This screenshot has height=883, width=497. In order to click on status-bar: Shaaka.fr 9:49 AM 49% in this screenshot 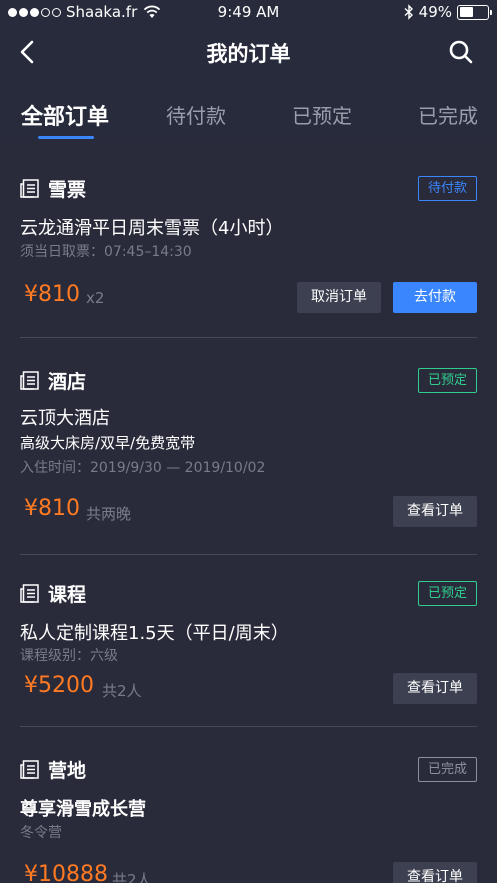, I will do `click(248, 13)`.